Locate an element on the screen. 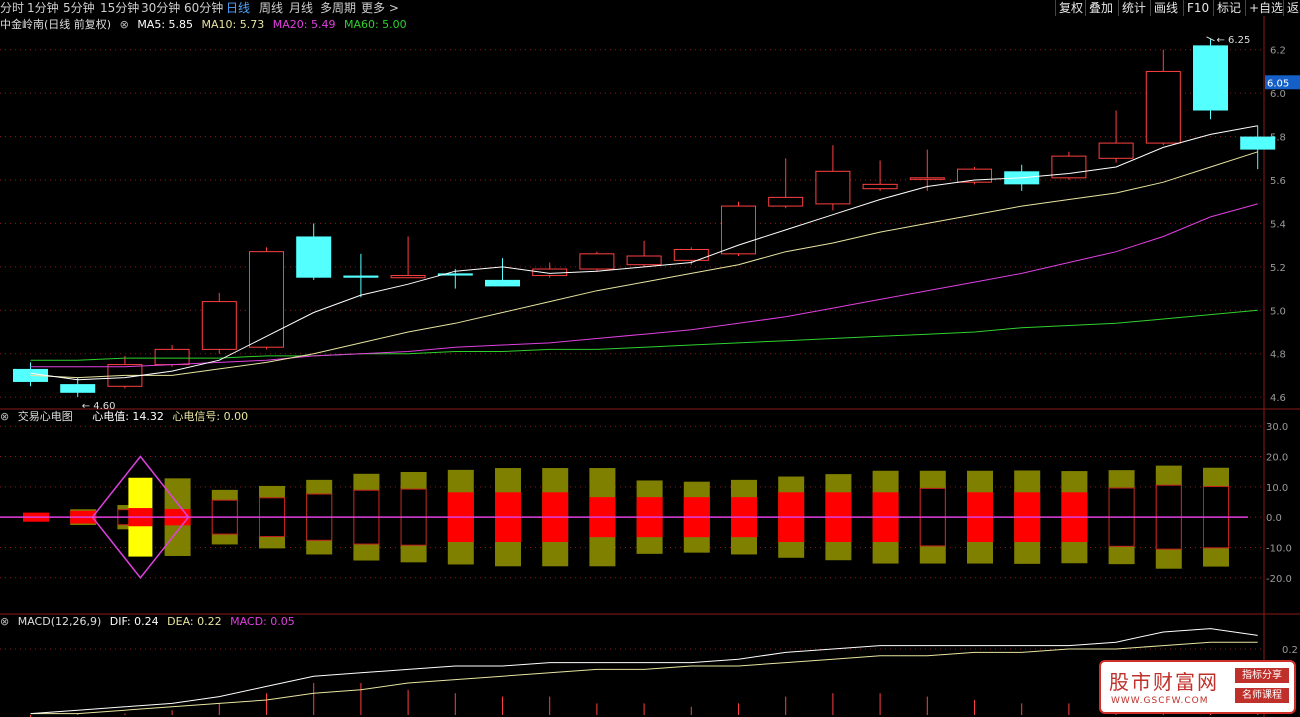  toolbar-button-6: +自选 is located at coordinates (1265, 8).